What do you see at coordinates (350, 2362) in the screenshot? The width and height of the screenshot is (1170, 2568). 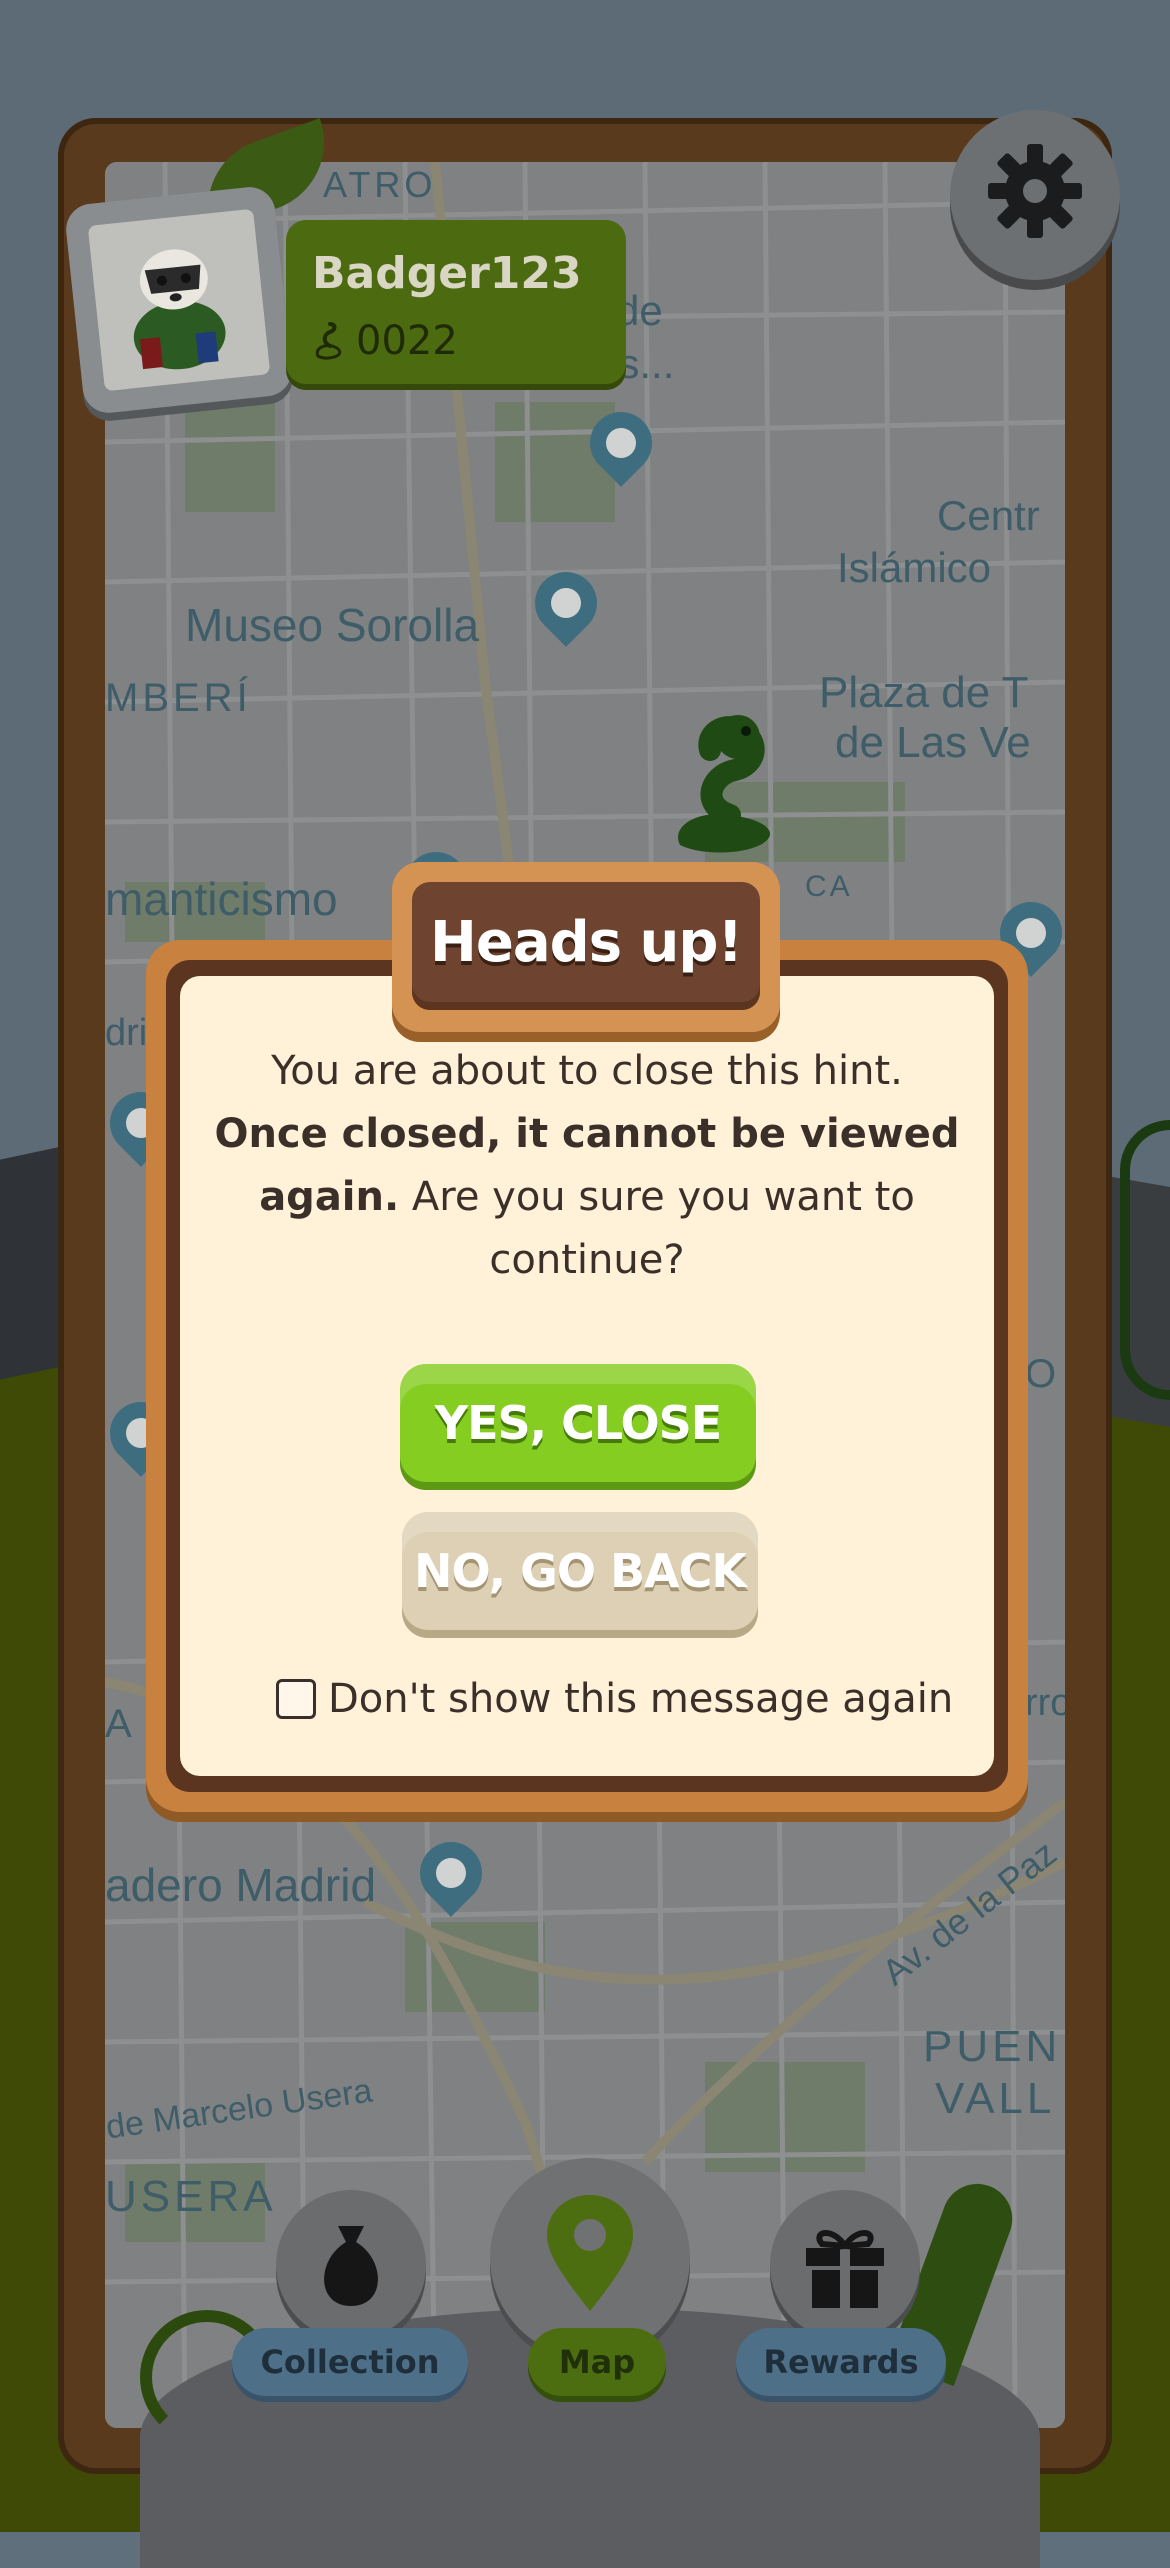 I see `nav-collection: Collection` at bounding box center [350, 2362].